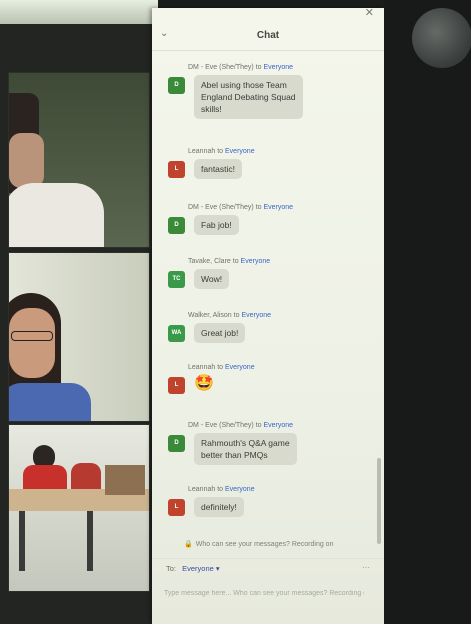 This screenshot has width=471, height=624. I want to click on message-text: definitely!, so click(219, 507).